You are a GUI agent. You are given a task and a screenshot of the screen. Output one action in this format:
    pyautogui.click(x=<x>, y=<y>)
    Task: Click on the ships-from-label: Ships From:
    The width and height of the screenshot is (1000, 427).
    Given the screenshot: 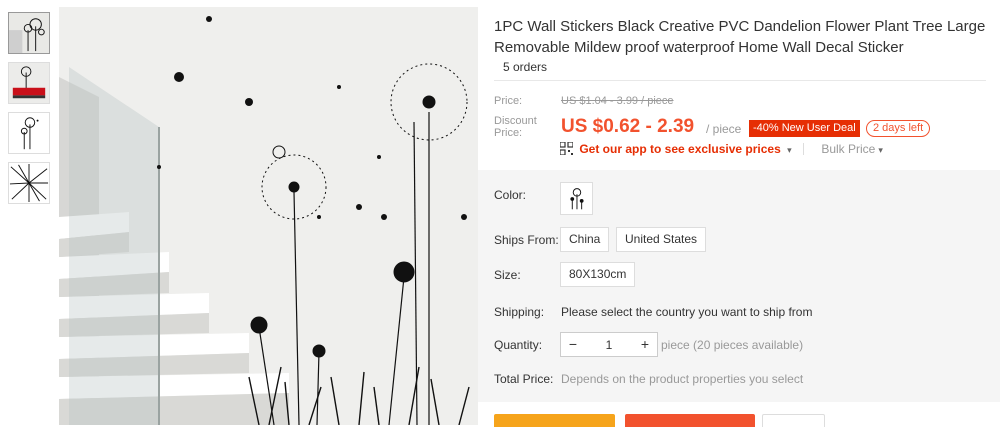 What is the action you would take?
    pyautogui.click(x=526, y=240)
    